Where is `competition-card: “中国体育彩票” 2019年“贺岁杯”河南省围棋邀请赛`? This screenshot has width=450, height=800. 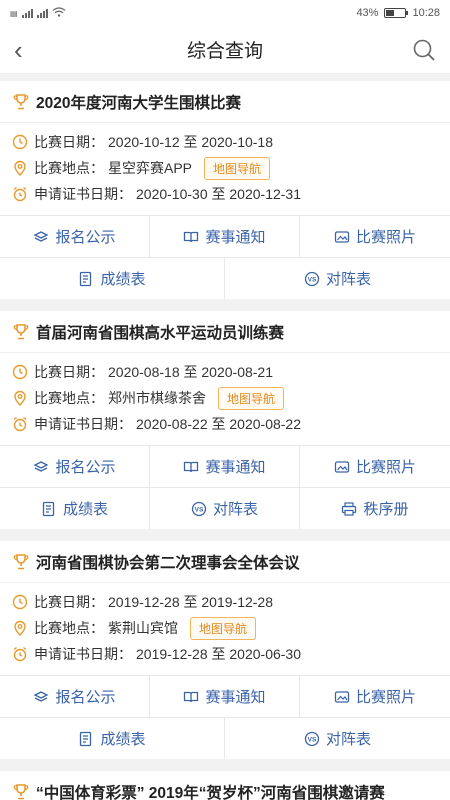 competition-card: “中国体育彩票” 2019年“贺岁杯”河南省围棋邀请赛 is located at coordinates (225, 785).